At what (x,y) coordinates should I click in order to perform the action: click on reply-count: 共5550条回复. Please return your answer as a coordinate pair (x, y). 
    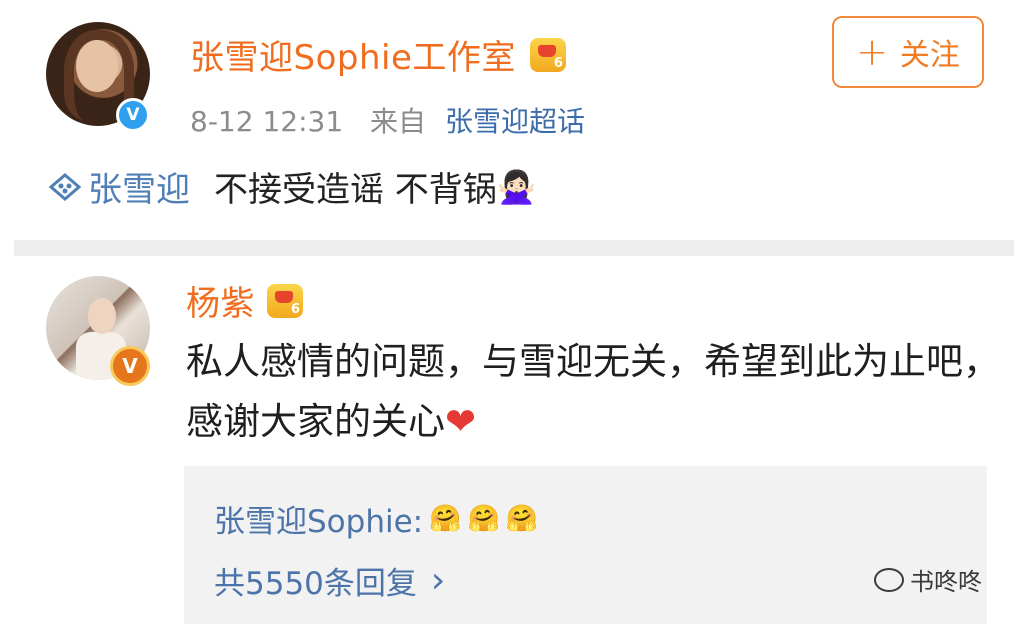
    Looking at the image, I should click on (315, 584).